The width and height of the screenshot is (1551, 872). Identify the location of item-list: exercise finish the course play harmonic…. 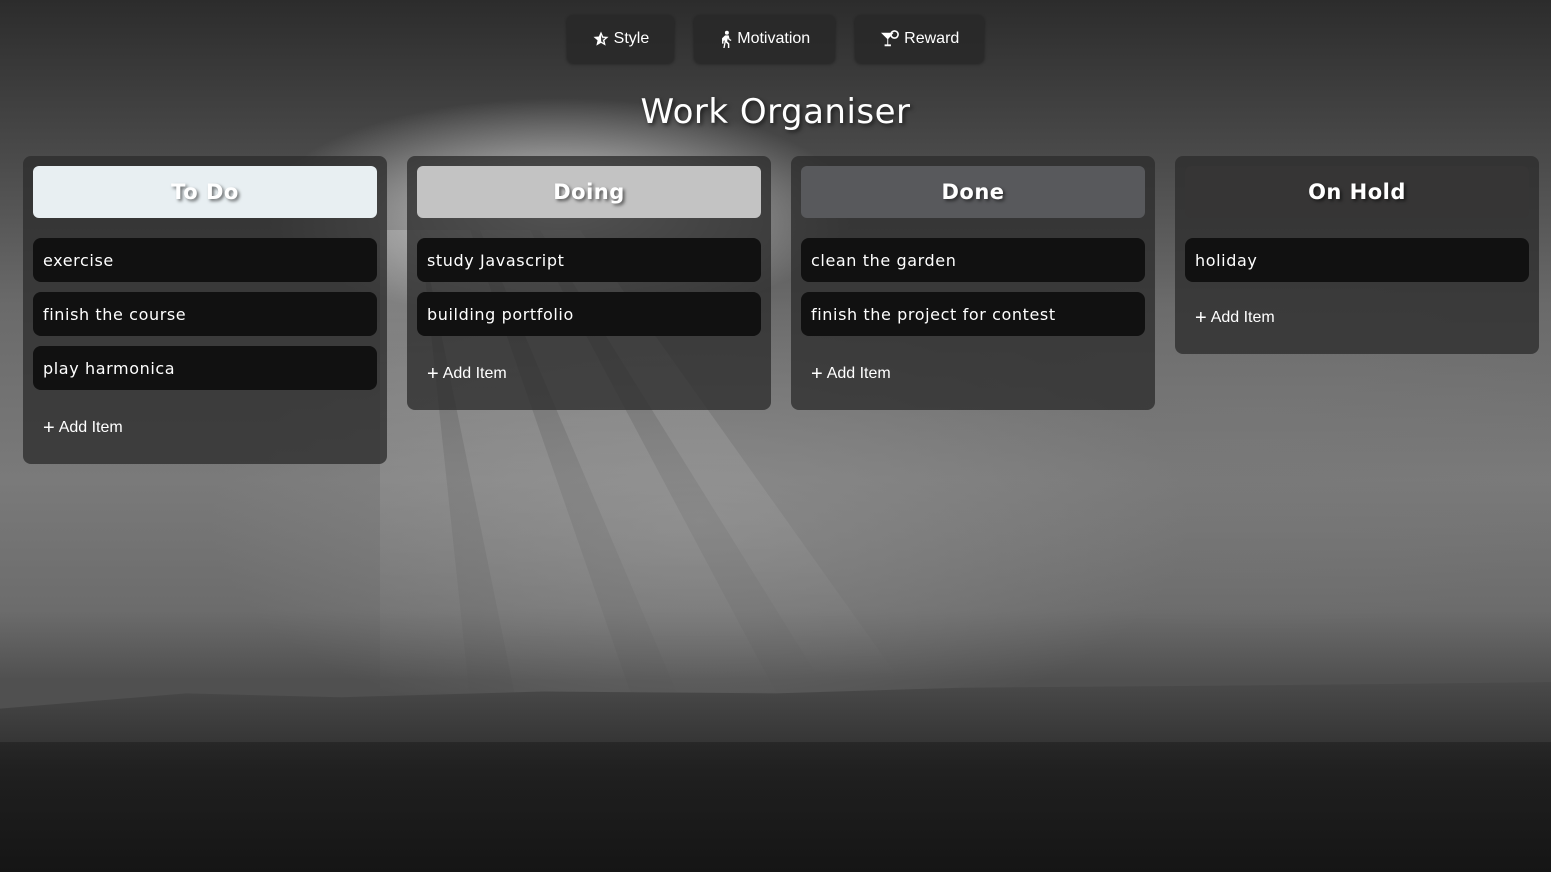
(205, 314).